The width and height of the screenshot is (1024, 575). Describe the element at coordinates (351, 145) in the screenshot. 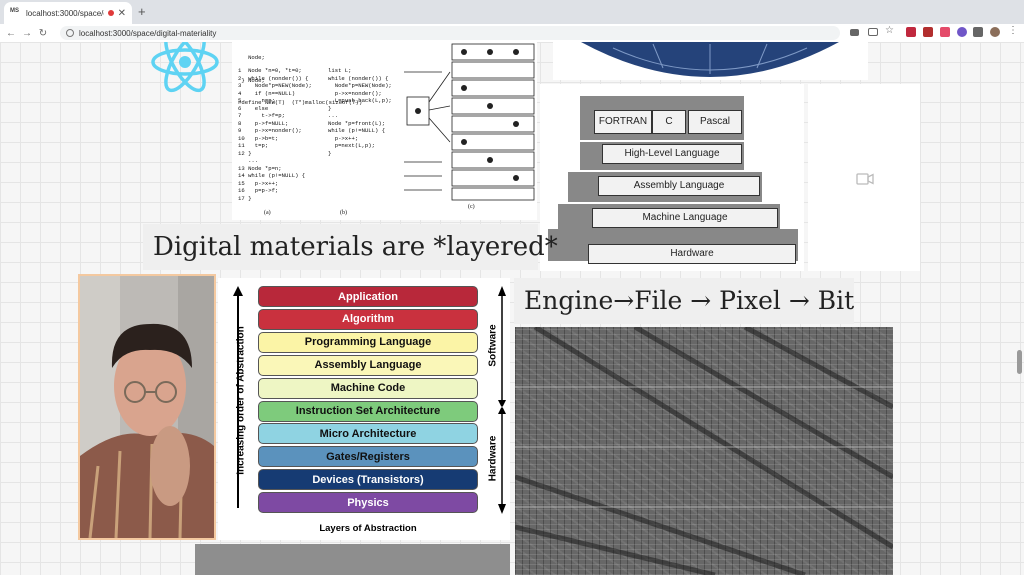

I see `code-line: p=next(L,p);` at that location.